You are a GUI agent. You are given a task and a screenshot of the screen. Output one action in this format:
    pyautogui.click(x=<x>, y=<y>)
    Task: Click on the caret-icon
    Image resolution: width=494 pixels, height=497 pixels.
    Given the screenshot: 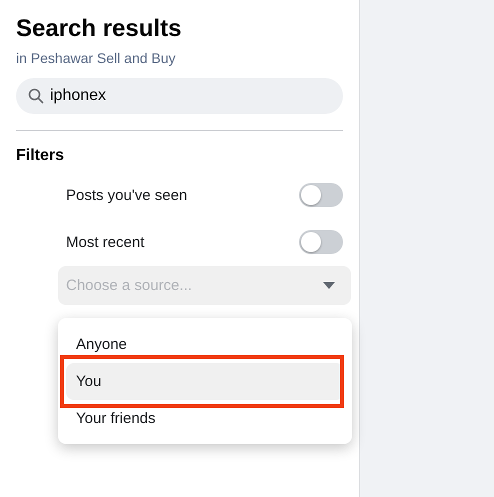 What is the action you would take?
    pyautogui.click(x=329, y=285)
    